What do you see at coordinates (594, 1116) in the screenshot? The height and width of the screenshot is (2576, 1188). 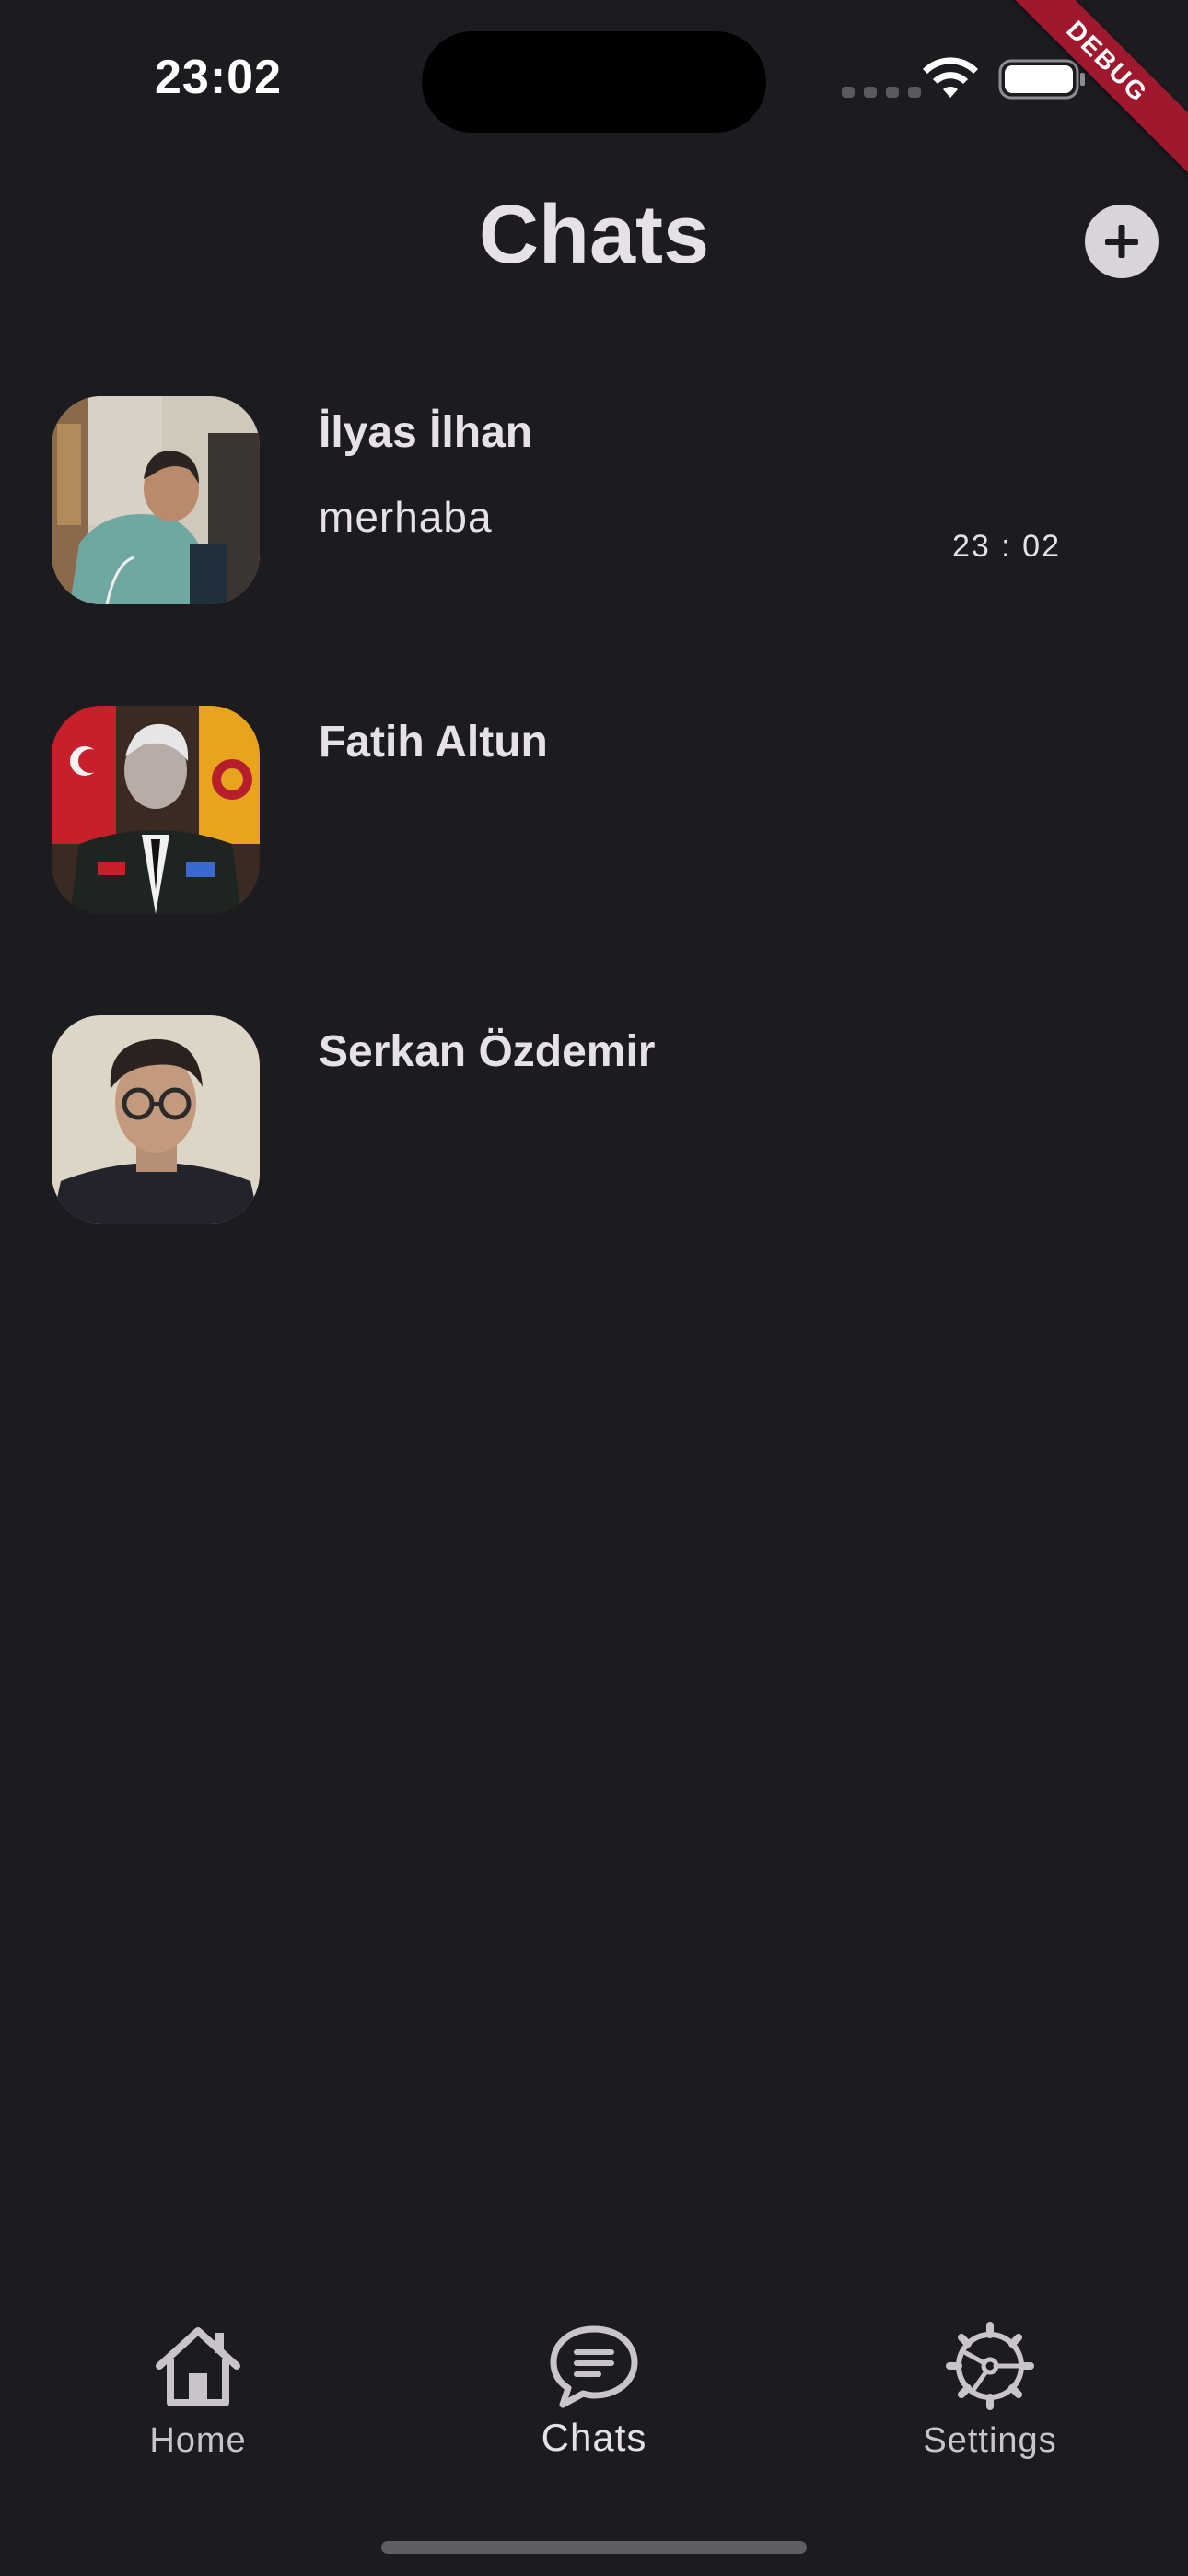 I see `chat-list-item: Serkan Özdemir` at bounding box center [594, 1116].